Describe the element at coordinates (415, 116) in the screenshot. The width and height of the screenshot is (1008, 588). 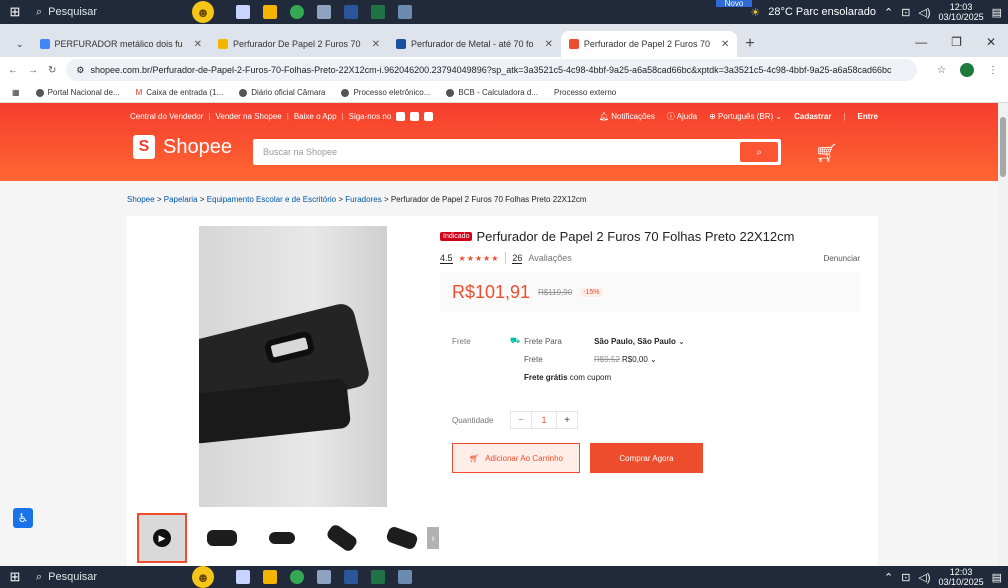
I see `instagram-icon` at that location.